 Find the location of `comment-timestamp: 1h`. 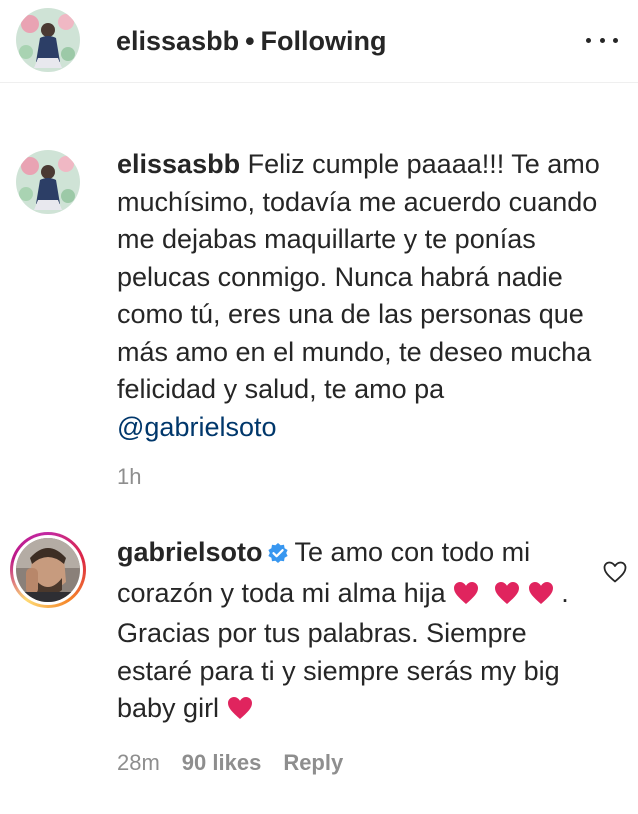

comment-timestamp: 1h is located at coordinates (129, 476).